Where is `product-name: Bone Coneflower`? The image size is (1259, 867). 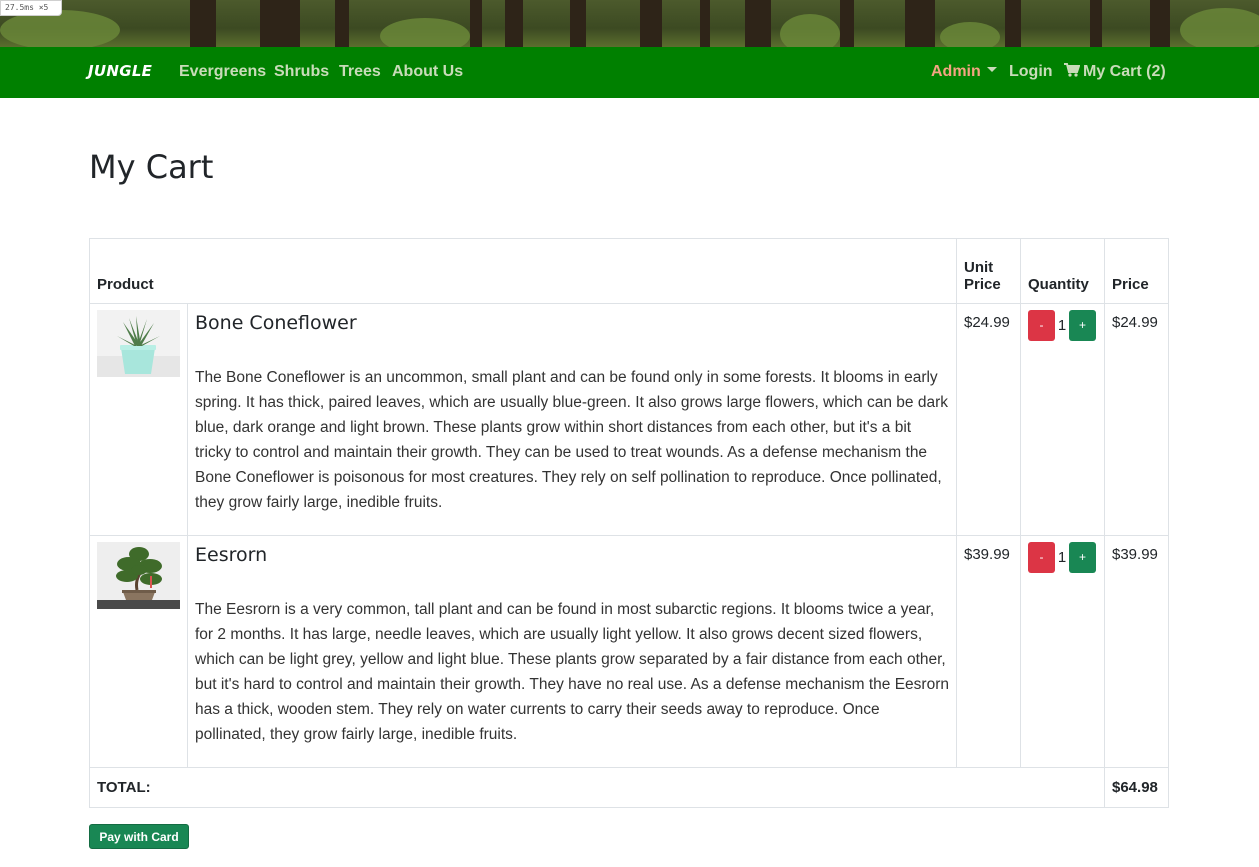
product-name: Bone Coneflower is located at coordinates (276, 323).